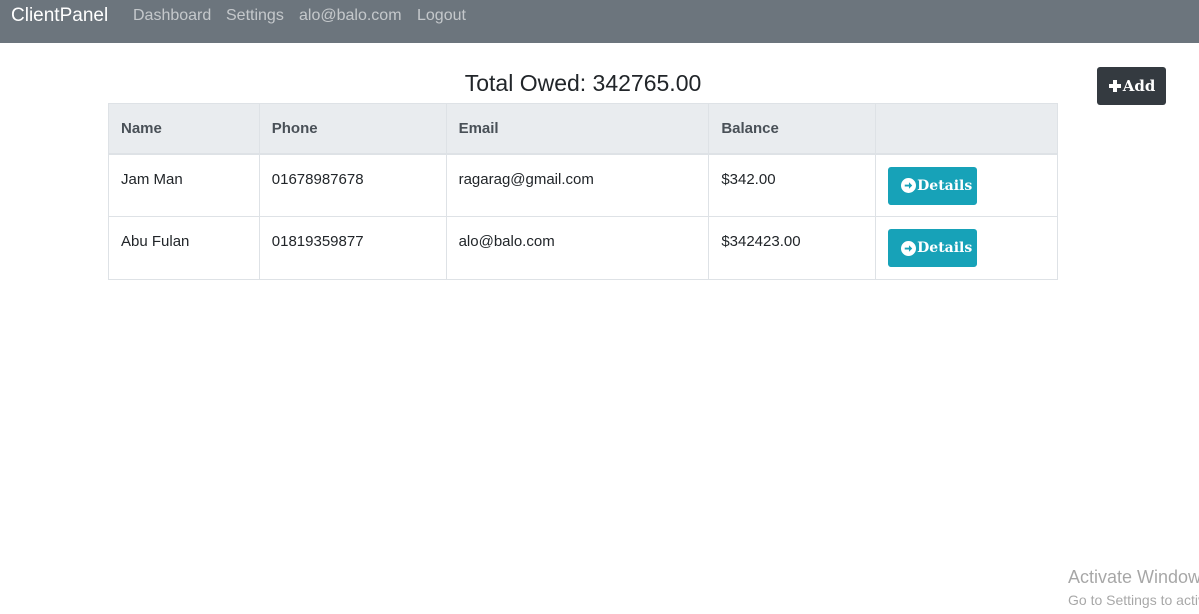  Describe the element at coordinates (966, 129) in the screenshot. I see `header-actions` at that location.